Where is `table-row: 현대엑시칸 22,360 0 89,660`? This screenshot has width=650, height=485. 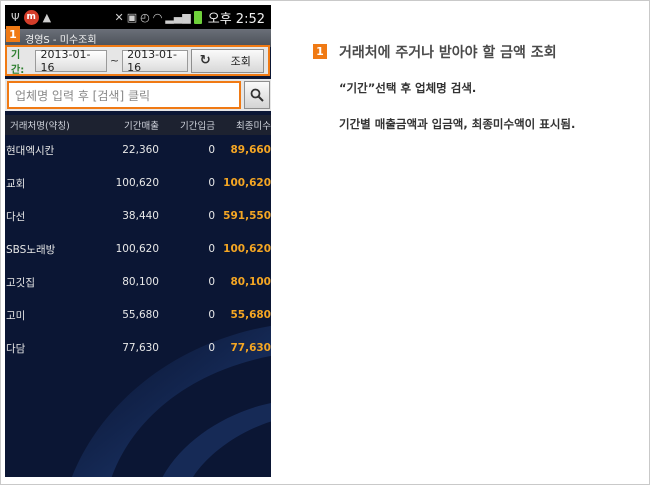
table-row: 현대엑시칸 22,360 0 89,660 is located at coordinates (138, 150).